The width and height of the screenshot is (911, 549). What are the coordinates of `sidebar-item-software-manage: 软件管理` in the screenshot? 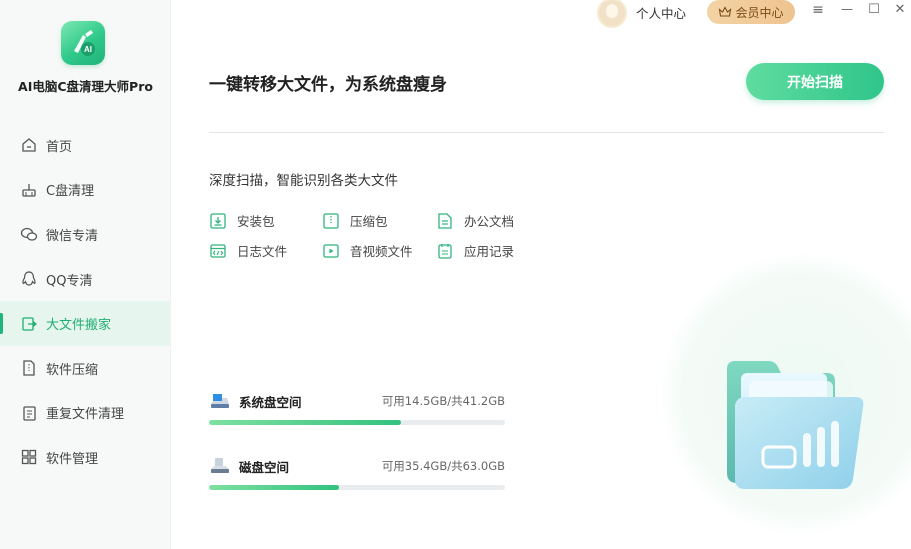 It's located at (85, 457).